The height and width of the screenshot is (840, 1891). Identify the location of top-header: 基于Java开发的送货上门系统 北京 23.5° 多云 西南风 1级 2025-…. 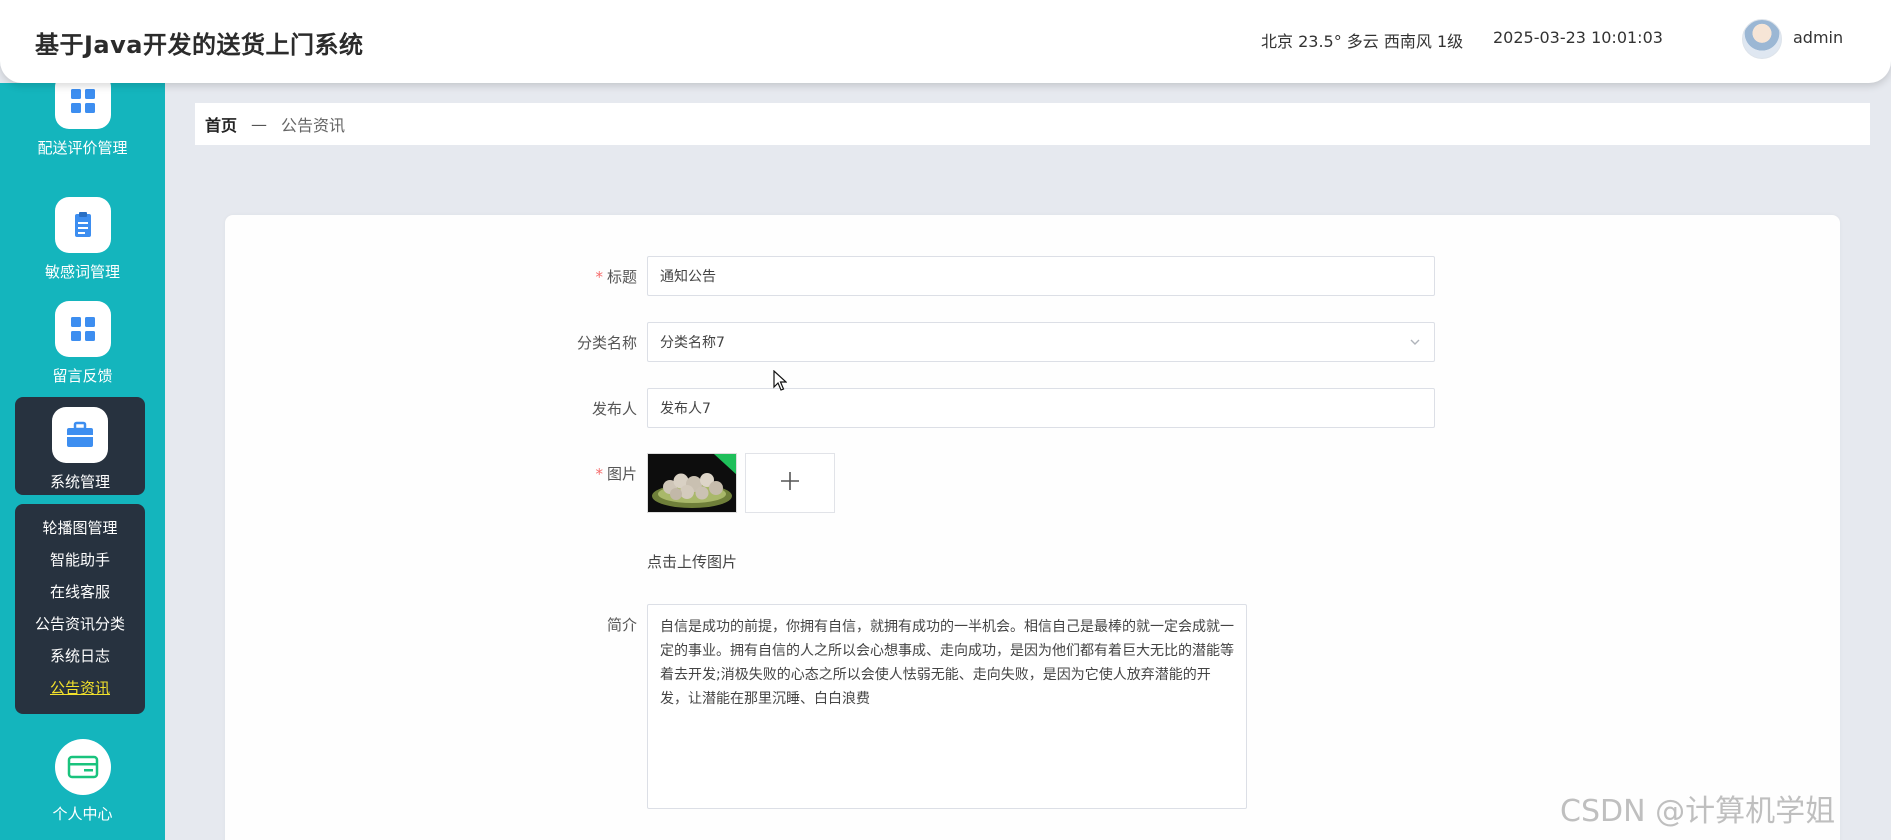
(945, 41).